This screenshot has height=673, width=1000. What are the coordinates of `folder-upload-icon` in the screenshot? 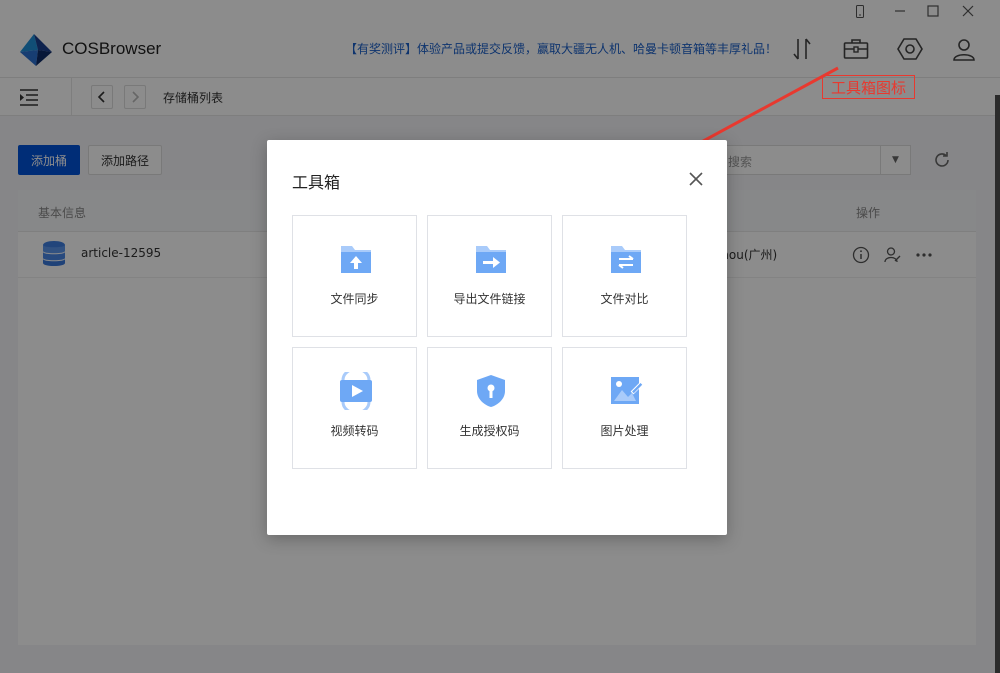 It's located at (356, 259).